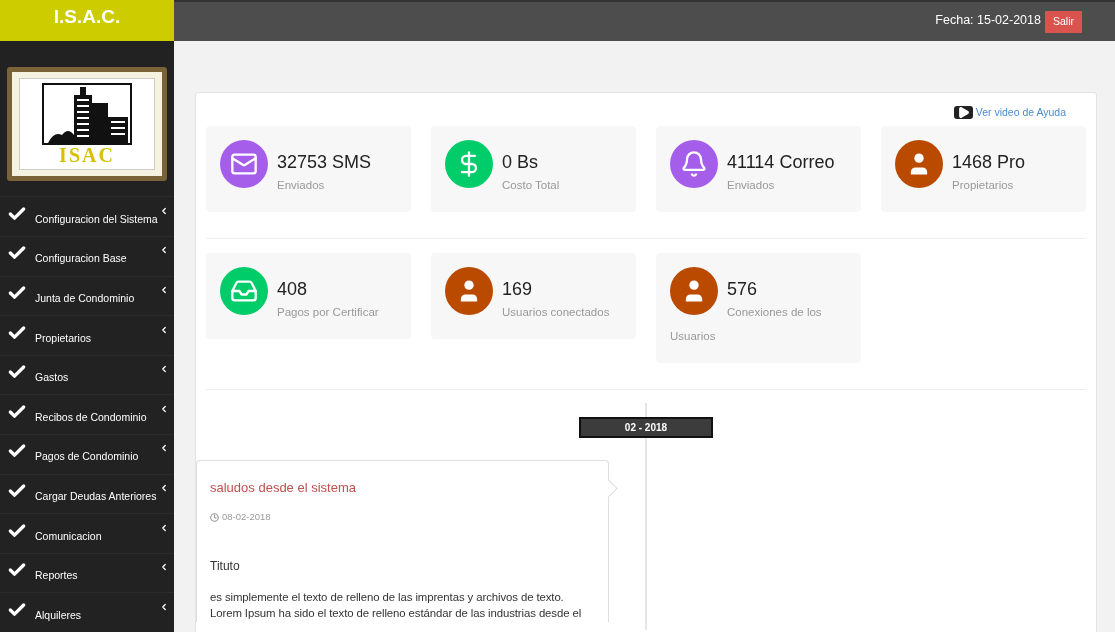 The height and width of the screenshot is (632, 1115). Describe the element at coordinates (87, 612) in the screenshot. I see `sidebar-item: Alquileres` at that location.